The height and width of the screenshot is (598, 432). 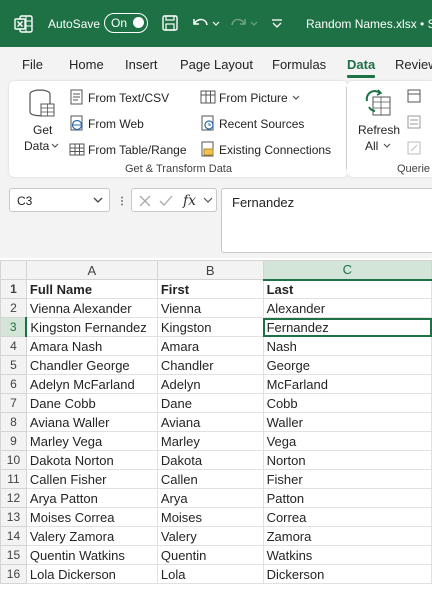 What do you see at coordinates (413, 64) in the screenshot?
I see `tab-review: Review` at bounding box center [413, 64].